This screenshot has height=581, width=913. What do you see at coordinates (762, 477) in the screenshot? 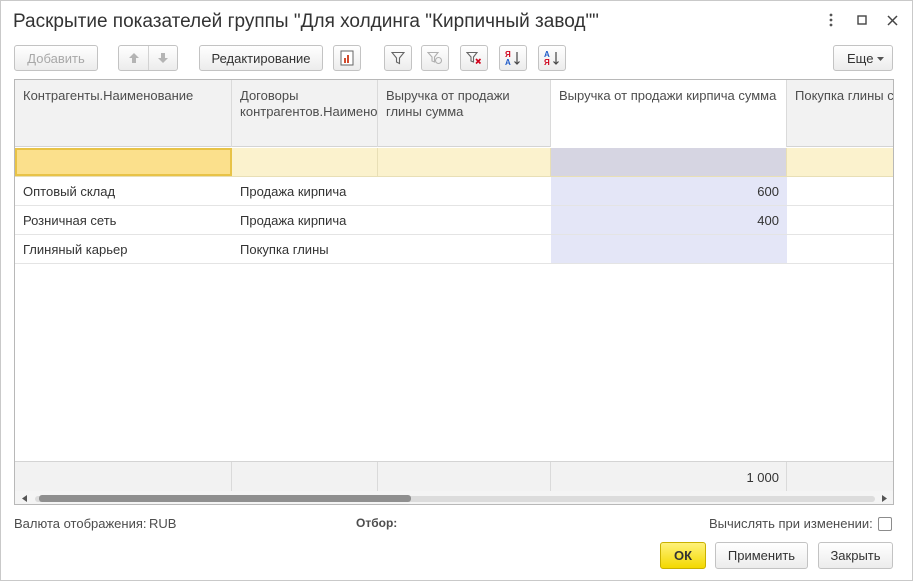
I see `footer-total-brick-revenue: 1 000` at bounding box center [762, 477].